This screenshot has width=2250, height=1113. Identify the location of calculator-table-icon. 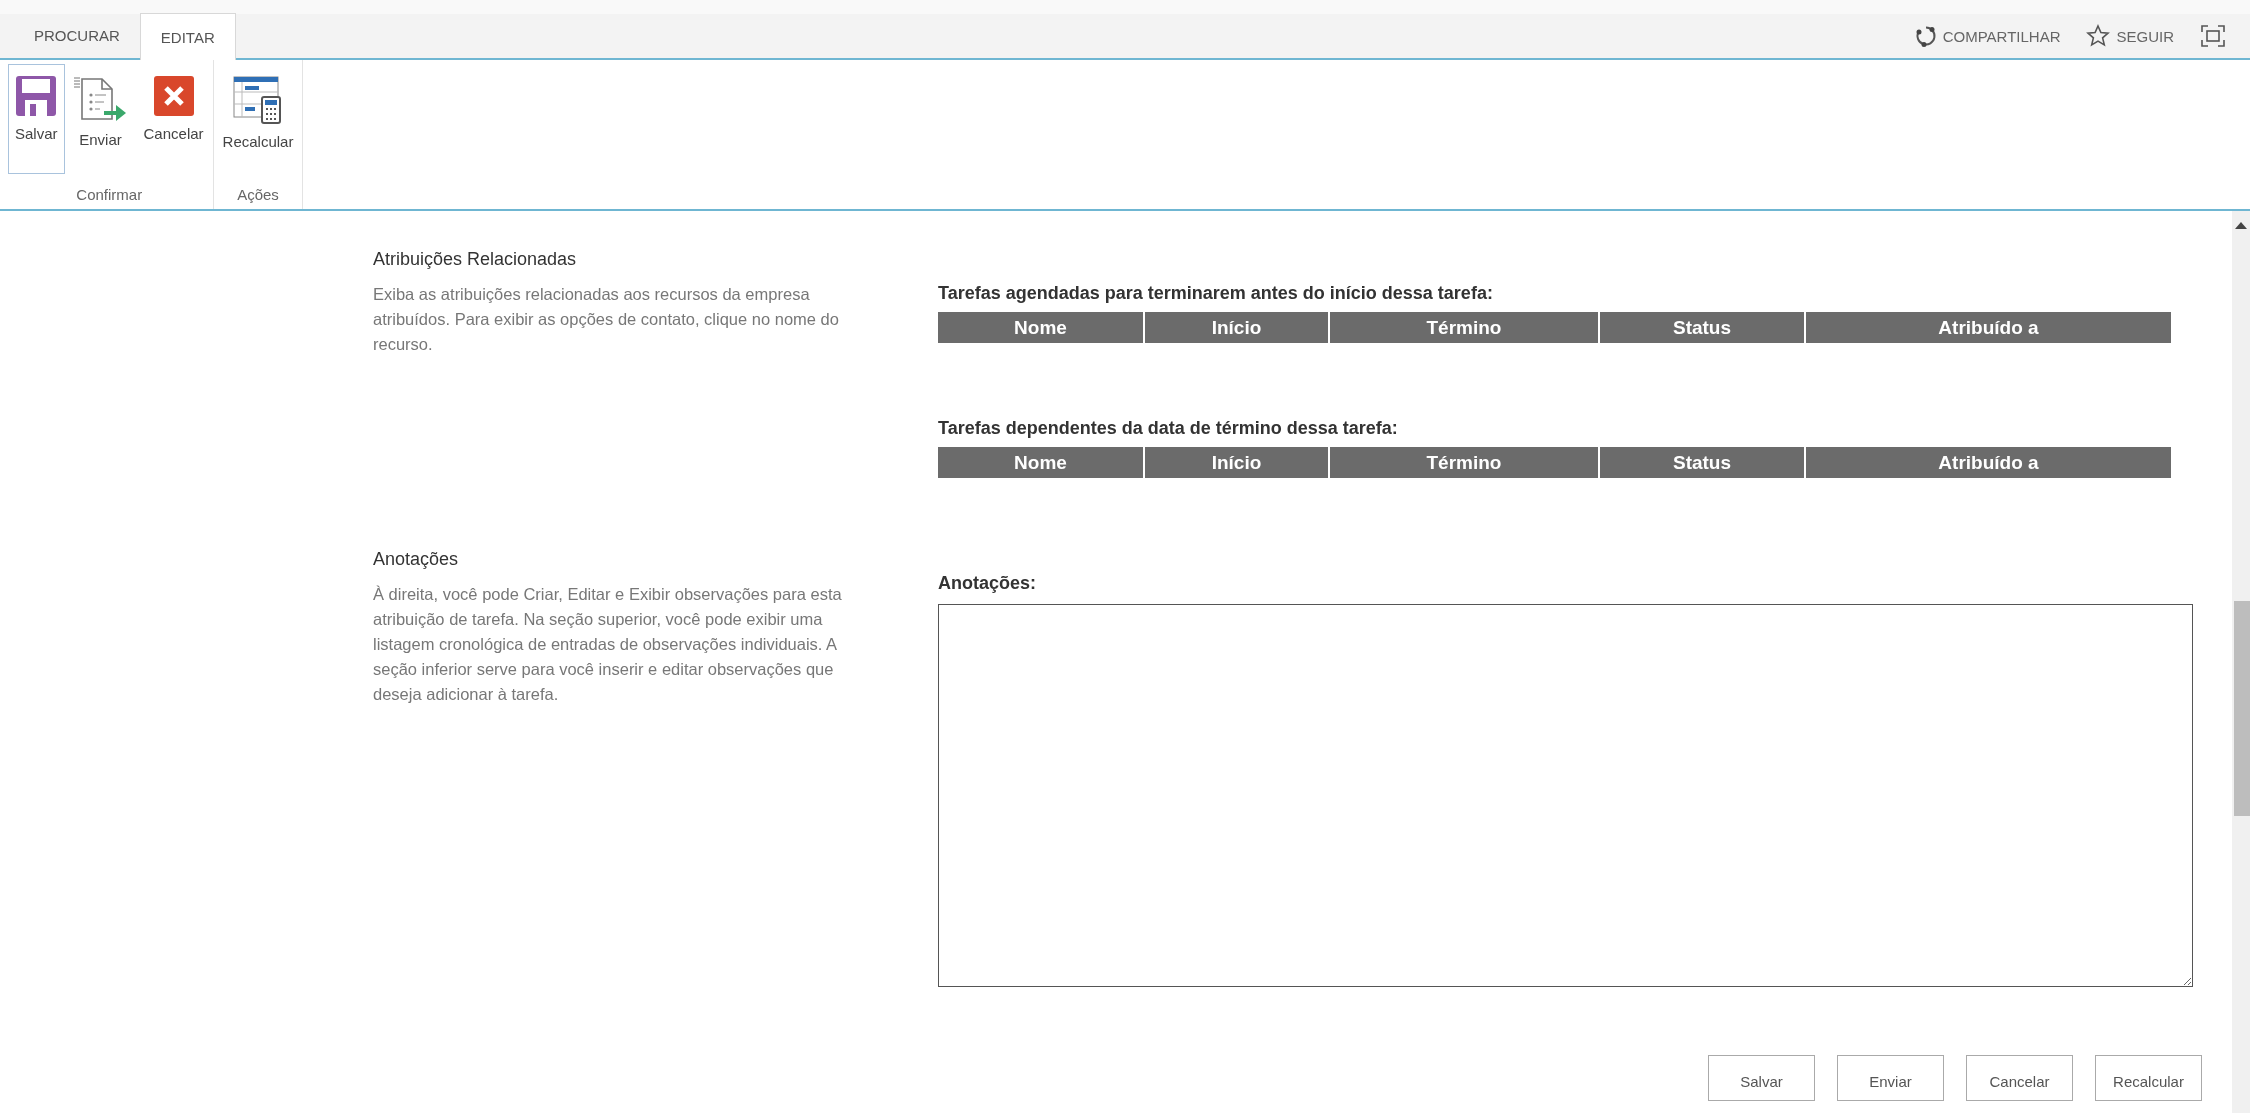
(258, 100).